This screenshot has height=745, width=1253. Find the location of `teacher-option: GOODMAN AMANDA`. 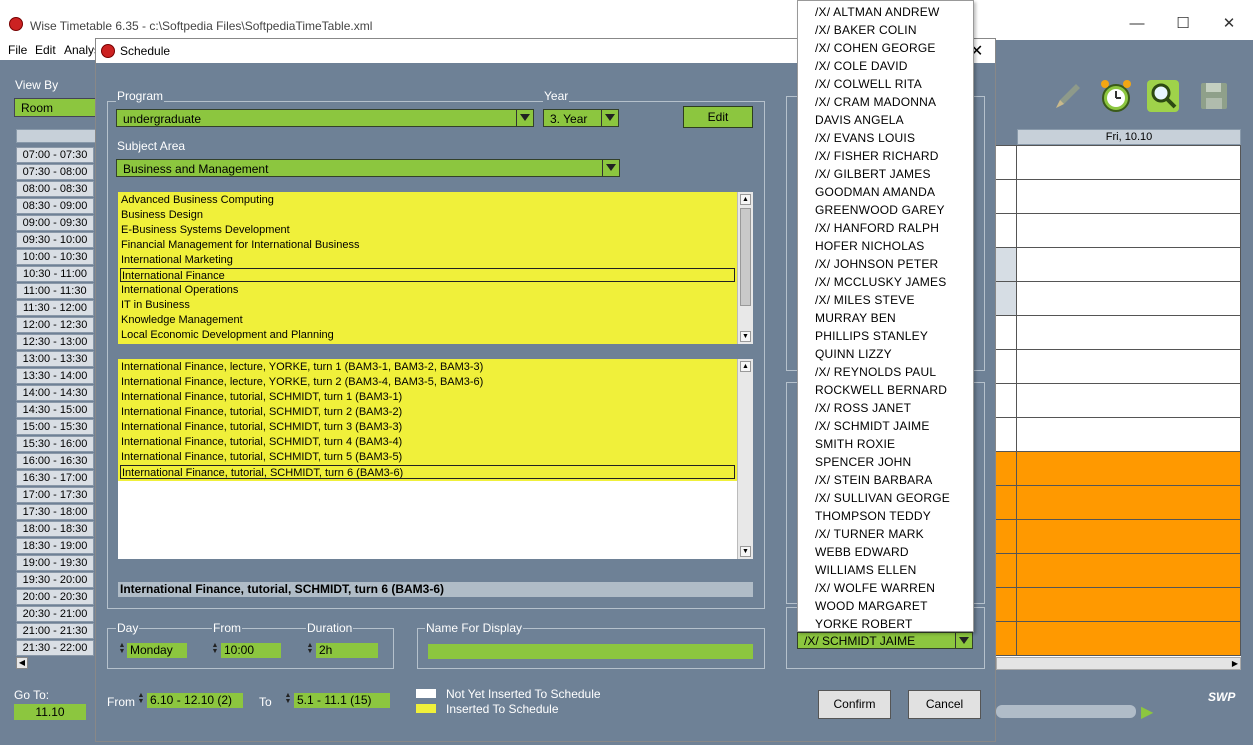

teacher-option: GOODMAN AMANDA is located at coordinates (875, 192).